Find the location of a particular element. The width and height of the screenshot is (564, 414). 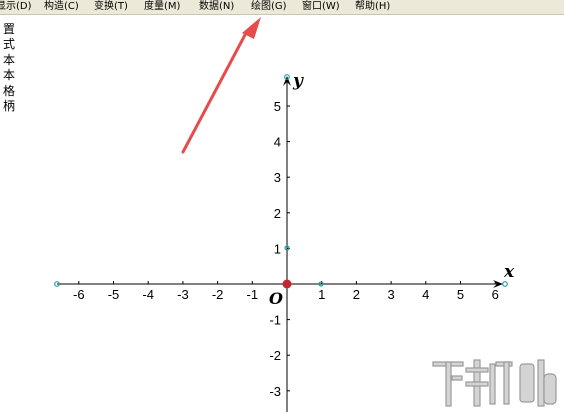

y-tick-label: 2 is located at coordinates (277, 213).